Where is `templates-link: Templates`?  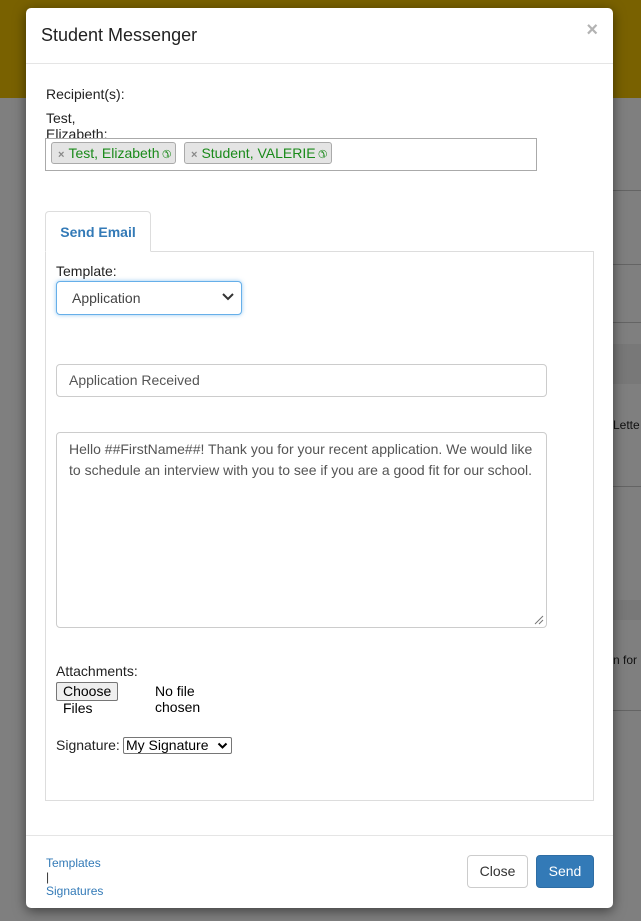
templates-link: Templates is located at coordinates (73, 863).